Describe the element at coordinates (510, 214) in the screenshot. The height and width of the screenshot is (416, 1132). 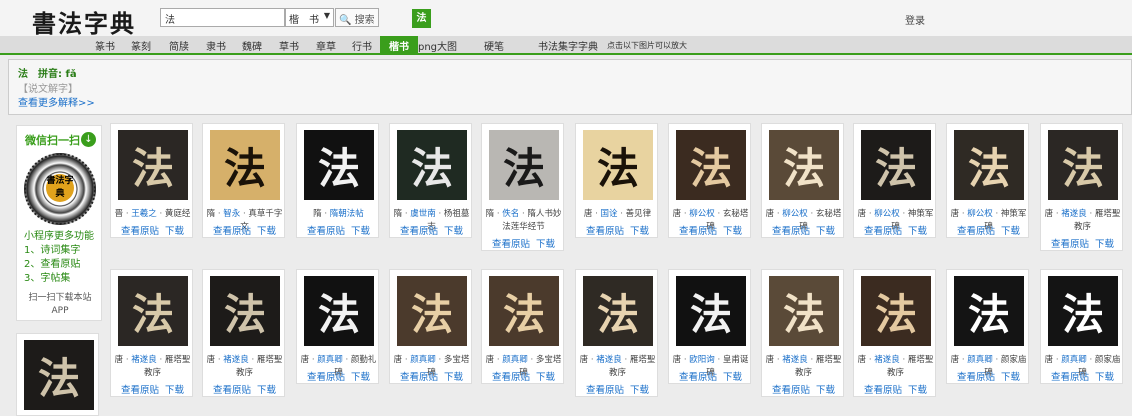
I see `card-author: 佚名` at that location.